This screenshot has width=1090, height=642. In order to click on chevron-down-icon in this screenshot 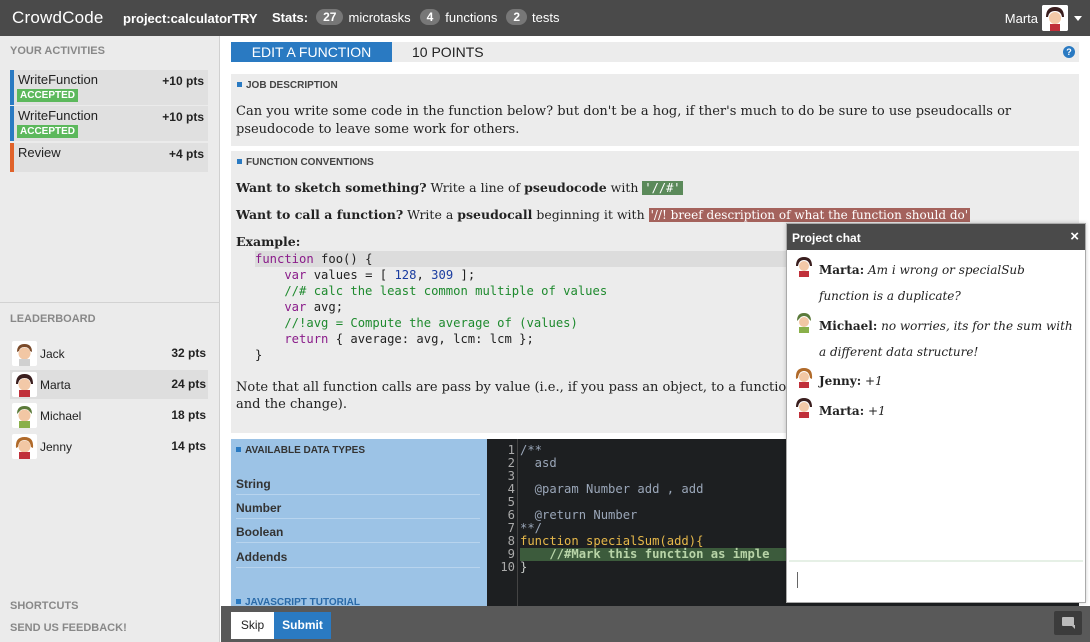, I will do `click(1078, 18)`.